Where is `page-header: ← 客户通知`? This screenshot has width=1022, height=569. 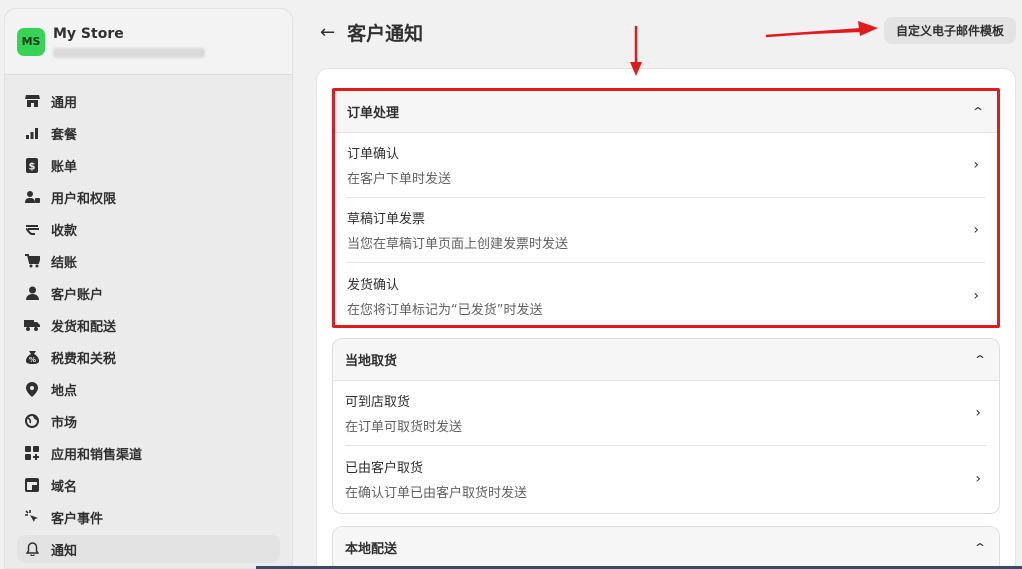
page-header: ← 客户通知 is located at coordinates (371, 32).